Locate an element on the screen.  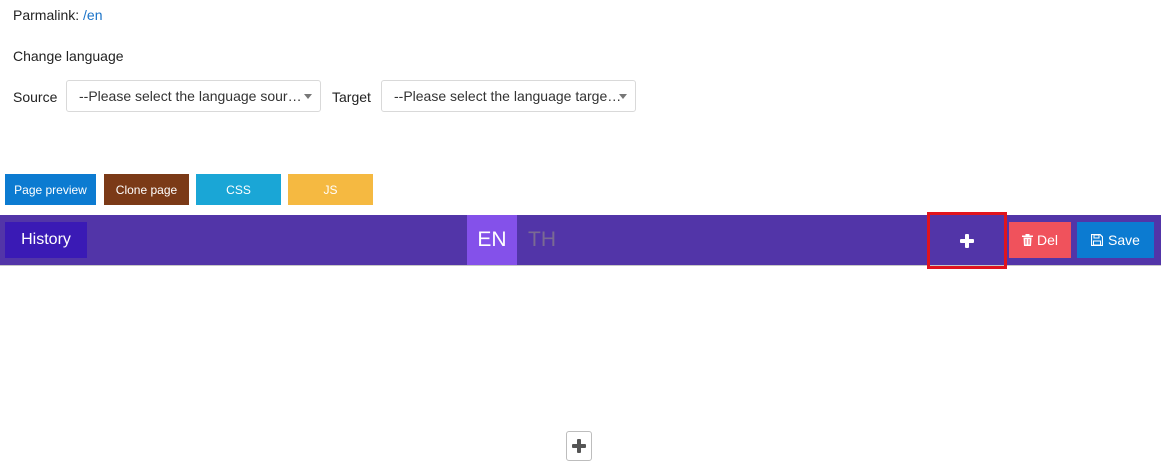
trash-icon is located at coordinates (1027, 240).